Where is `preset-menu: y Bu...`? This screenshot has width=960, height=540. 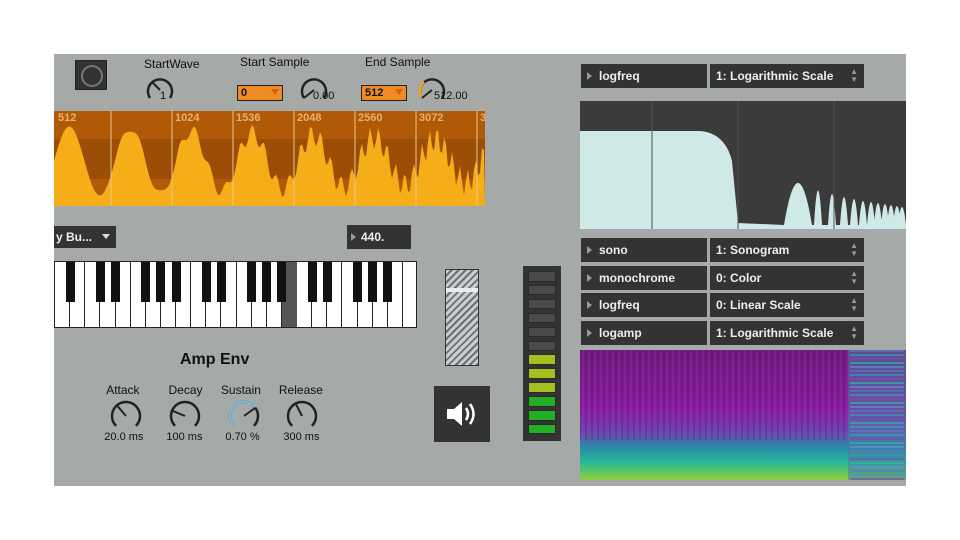
preset-menu: y Bu... is located at coordinates (85, 237).